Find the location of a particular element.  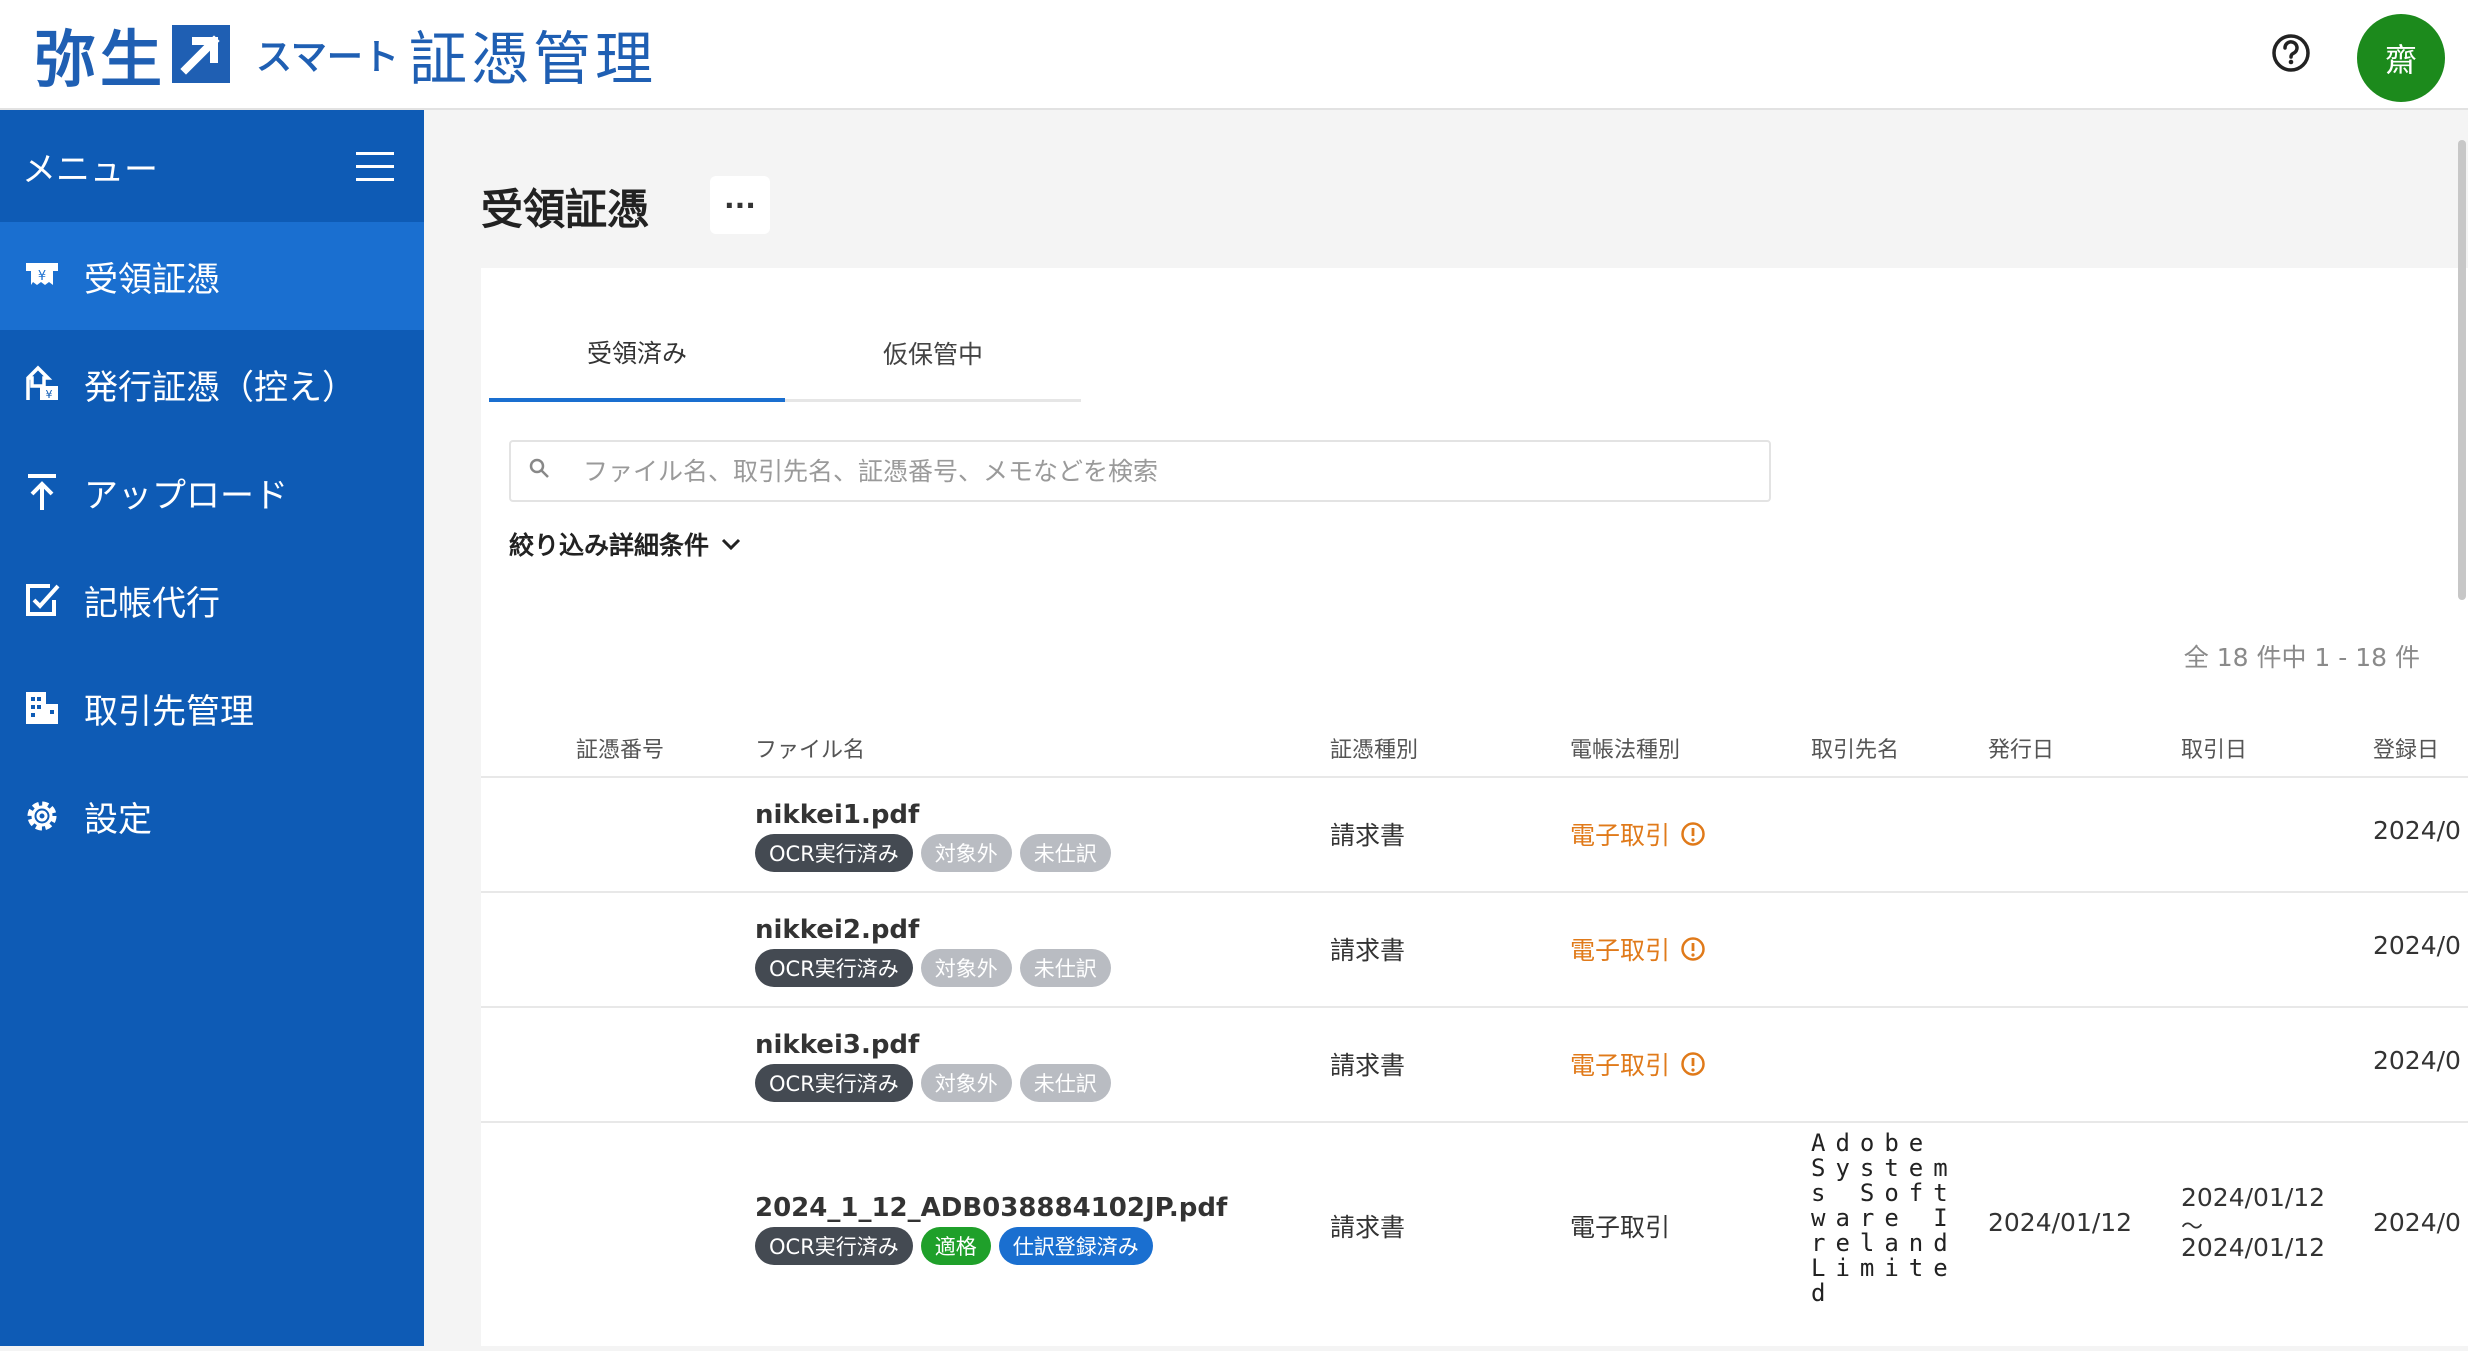

column-header-number: 証憑番号 is located at coordinates (620, 748).